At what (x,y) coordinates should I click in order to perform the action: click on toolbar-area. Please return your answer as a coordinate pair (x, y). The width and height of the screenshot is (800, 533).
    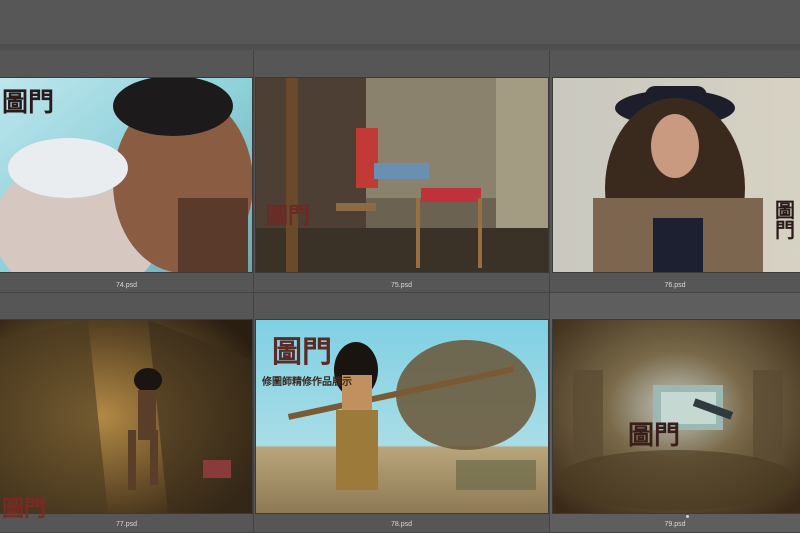
    Looking at the image, I should click on (400, 25).